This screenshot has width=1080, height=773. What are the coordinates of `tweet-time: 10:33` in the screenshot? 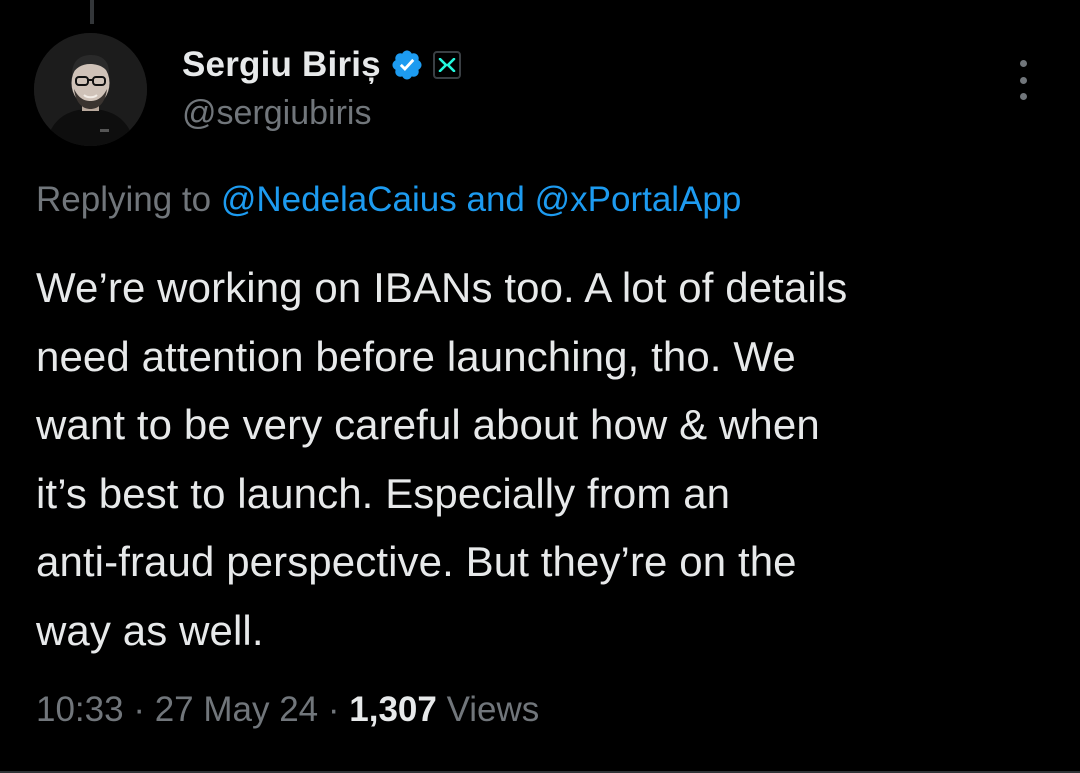 It's located at (80, 709).